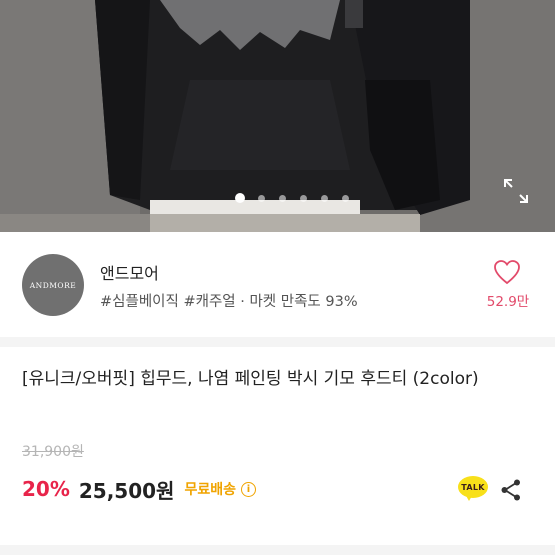 The height and width of the screenshot is (555, 555). I want to click on heart-outline-icon, so click(507, 272).